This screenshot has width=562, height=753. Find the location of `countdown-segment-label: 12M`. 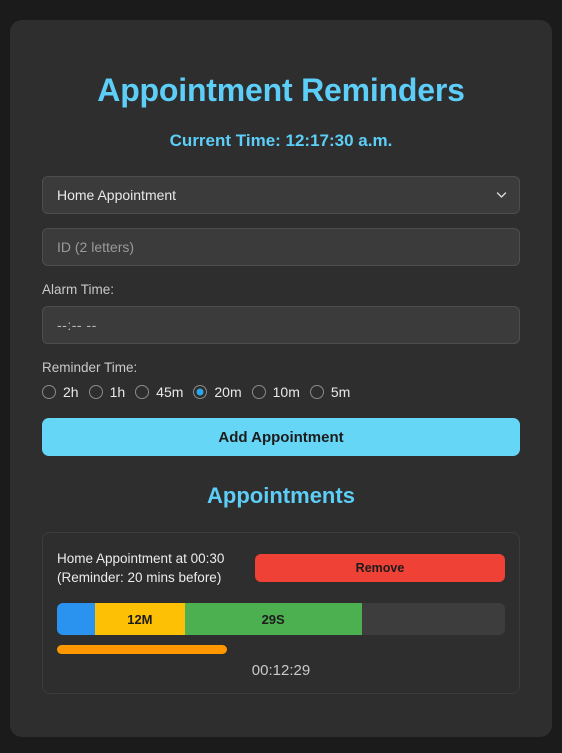

countdown-segment-label: 12M is located at coordinates (140, 619).